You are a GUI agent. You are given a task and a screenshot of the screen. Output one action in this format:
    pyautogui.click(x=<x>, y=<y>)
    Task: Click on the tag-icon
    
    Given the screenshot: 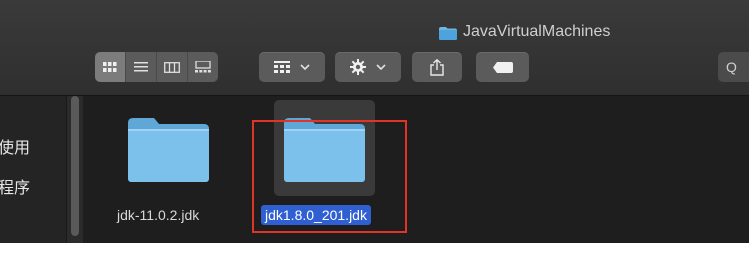 What is the action you would take?
    pyautogui.click(x=502, y=67)
    